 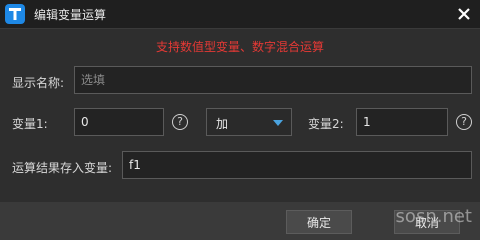 What do you see at coordinates (240, 14) in the screenshot?
I see `title-bar: 编辑变量运算` at bounding box center [240, 14].